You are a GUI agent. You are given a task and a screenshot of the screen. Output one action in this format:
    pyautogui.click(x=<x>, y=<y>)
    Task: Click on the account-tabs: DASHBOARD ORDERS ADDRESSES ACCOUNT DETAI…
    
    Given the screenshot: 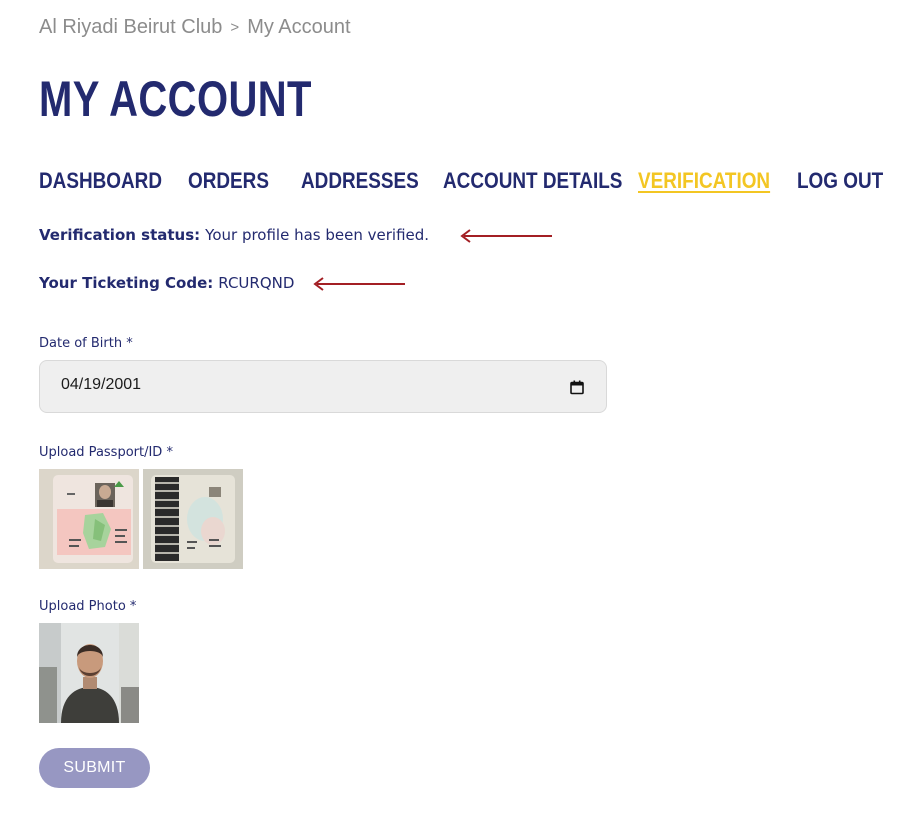 What is the action you would take?
    pyautogui.click(x=464, y=183)
    